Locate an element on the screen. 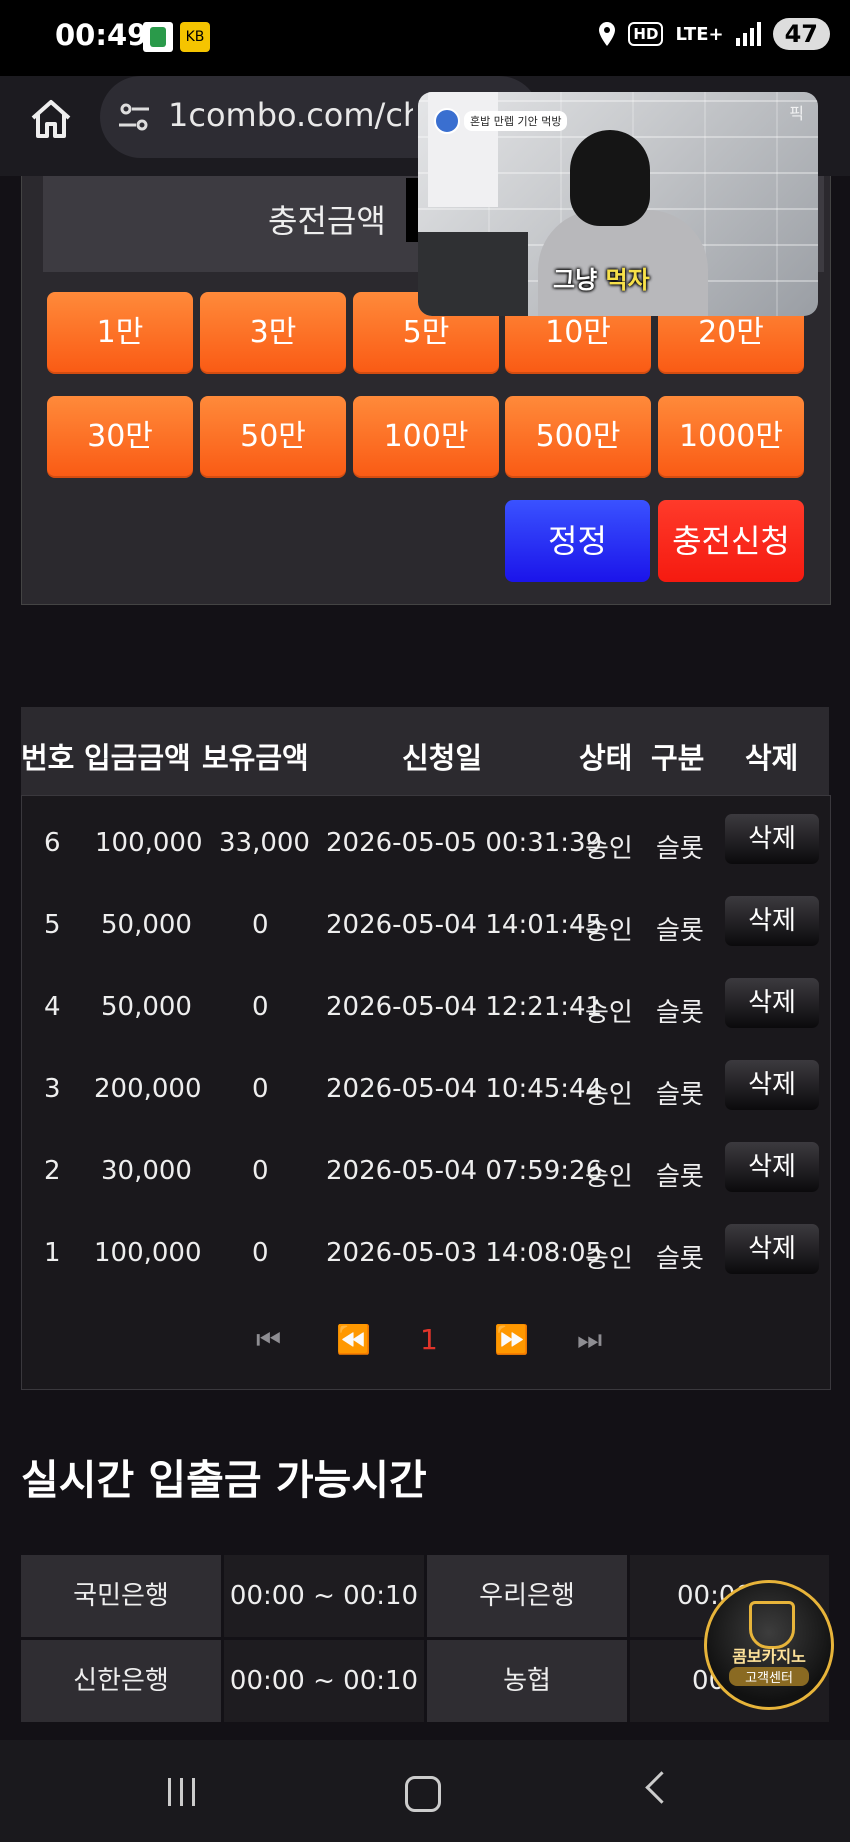  current-page: 1 is located at coordinates (429, 1339).